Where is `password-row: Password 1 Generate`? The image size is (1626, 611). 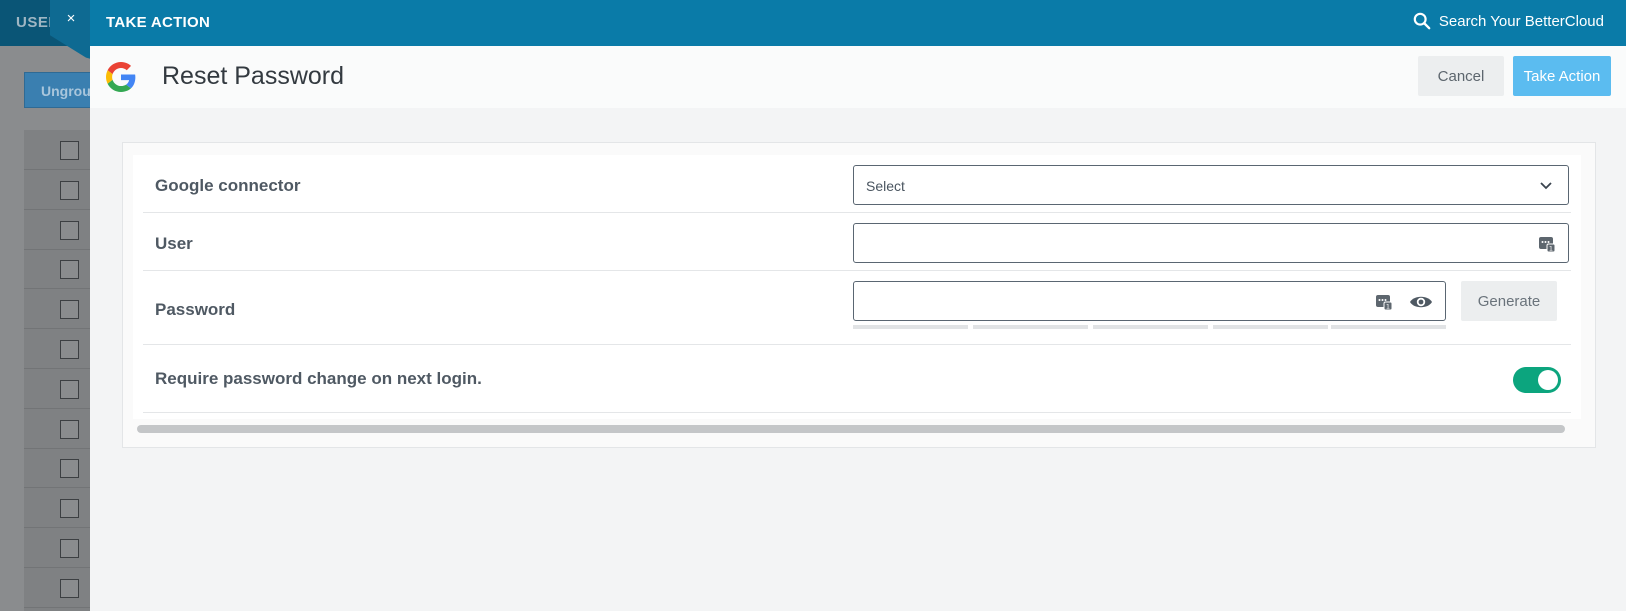
password-row: Password 1 Generate is located at coordinates (857, 308).